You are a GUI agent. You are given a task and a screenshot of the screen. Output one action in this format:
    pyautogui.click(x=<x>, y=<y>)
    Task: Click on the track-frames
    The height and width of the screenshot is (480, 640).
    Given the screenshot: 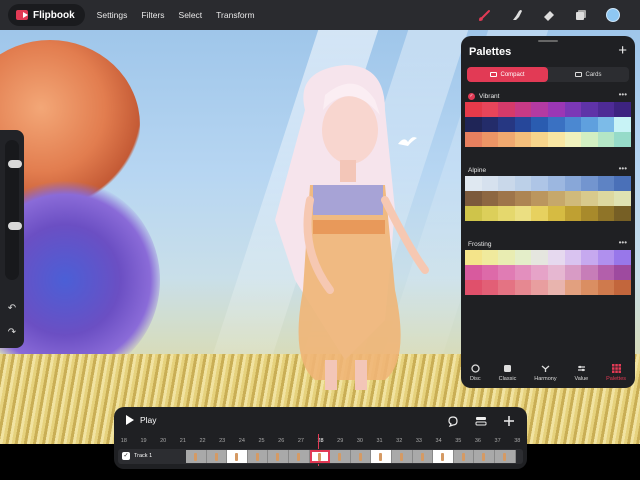 What is the action you would take?
    pyautogui.click(x=351, y=456)
    